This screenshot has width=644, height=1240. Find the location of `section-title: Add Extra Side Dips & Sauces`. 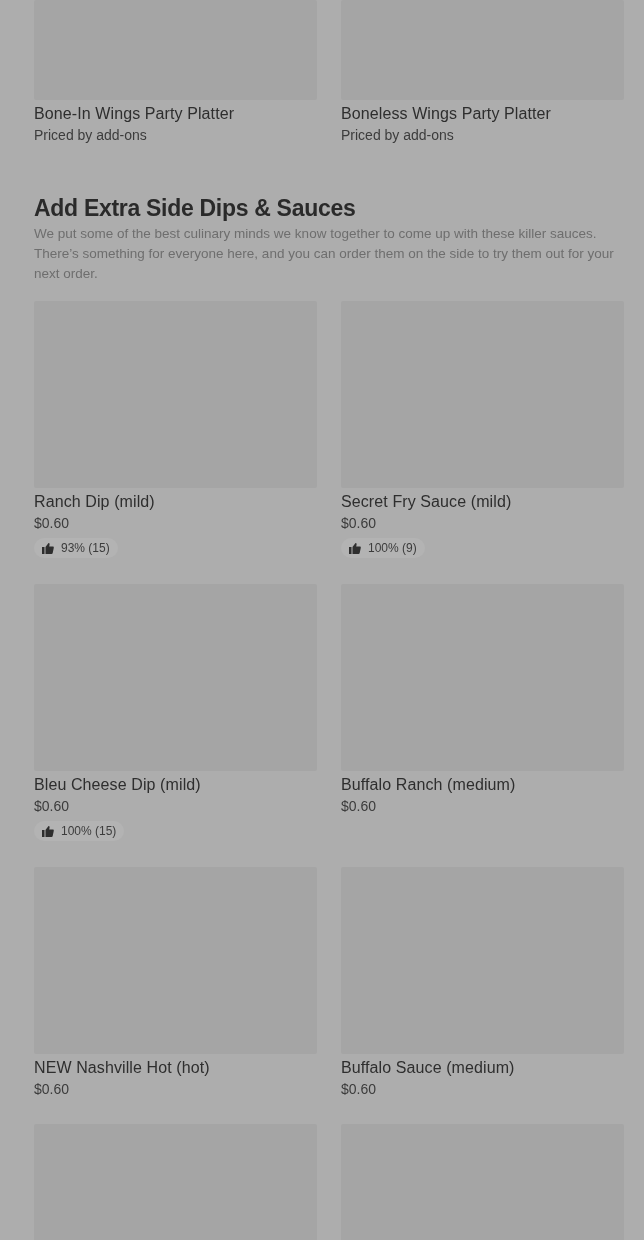

section-title: Add Extra Side Dips & Sauces is located at coordinates (195, 208).